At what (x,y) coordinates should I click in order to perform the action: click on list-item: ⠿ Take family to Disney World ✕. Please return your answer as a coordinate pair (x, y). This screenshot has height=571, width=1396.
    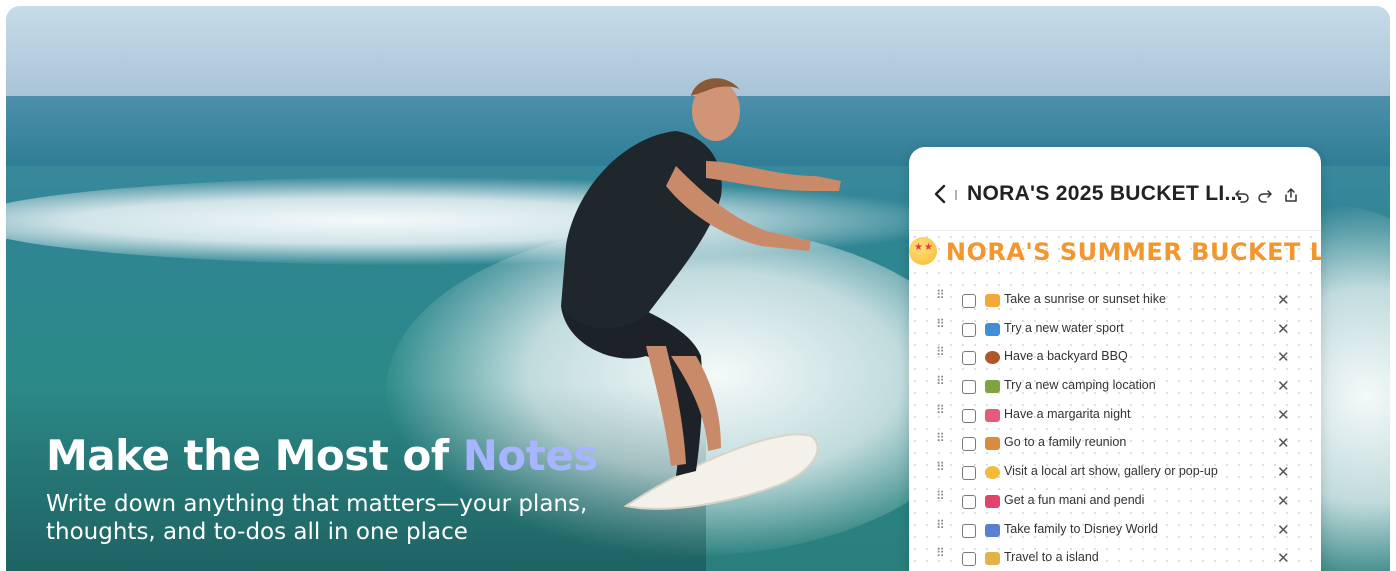
    Looking at the image, I should click on (1115, 531).